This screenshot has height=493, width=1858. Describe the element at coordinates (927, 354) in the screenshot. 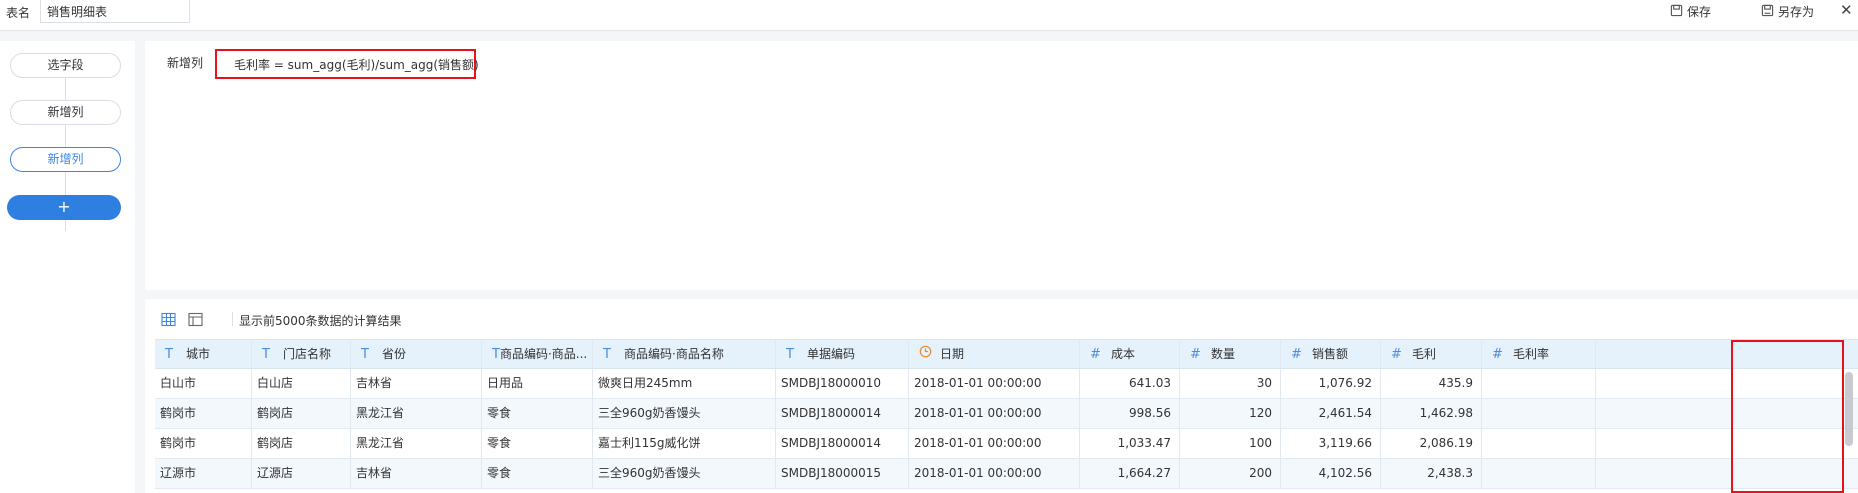

I see `clock-icon` at that location.